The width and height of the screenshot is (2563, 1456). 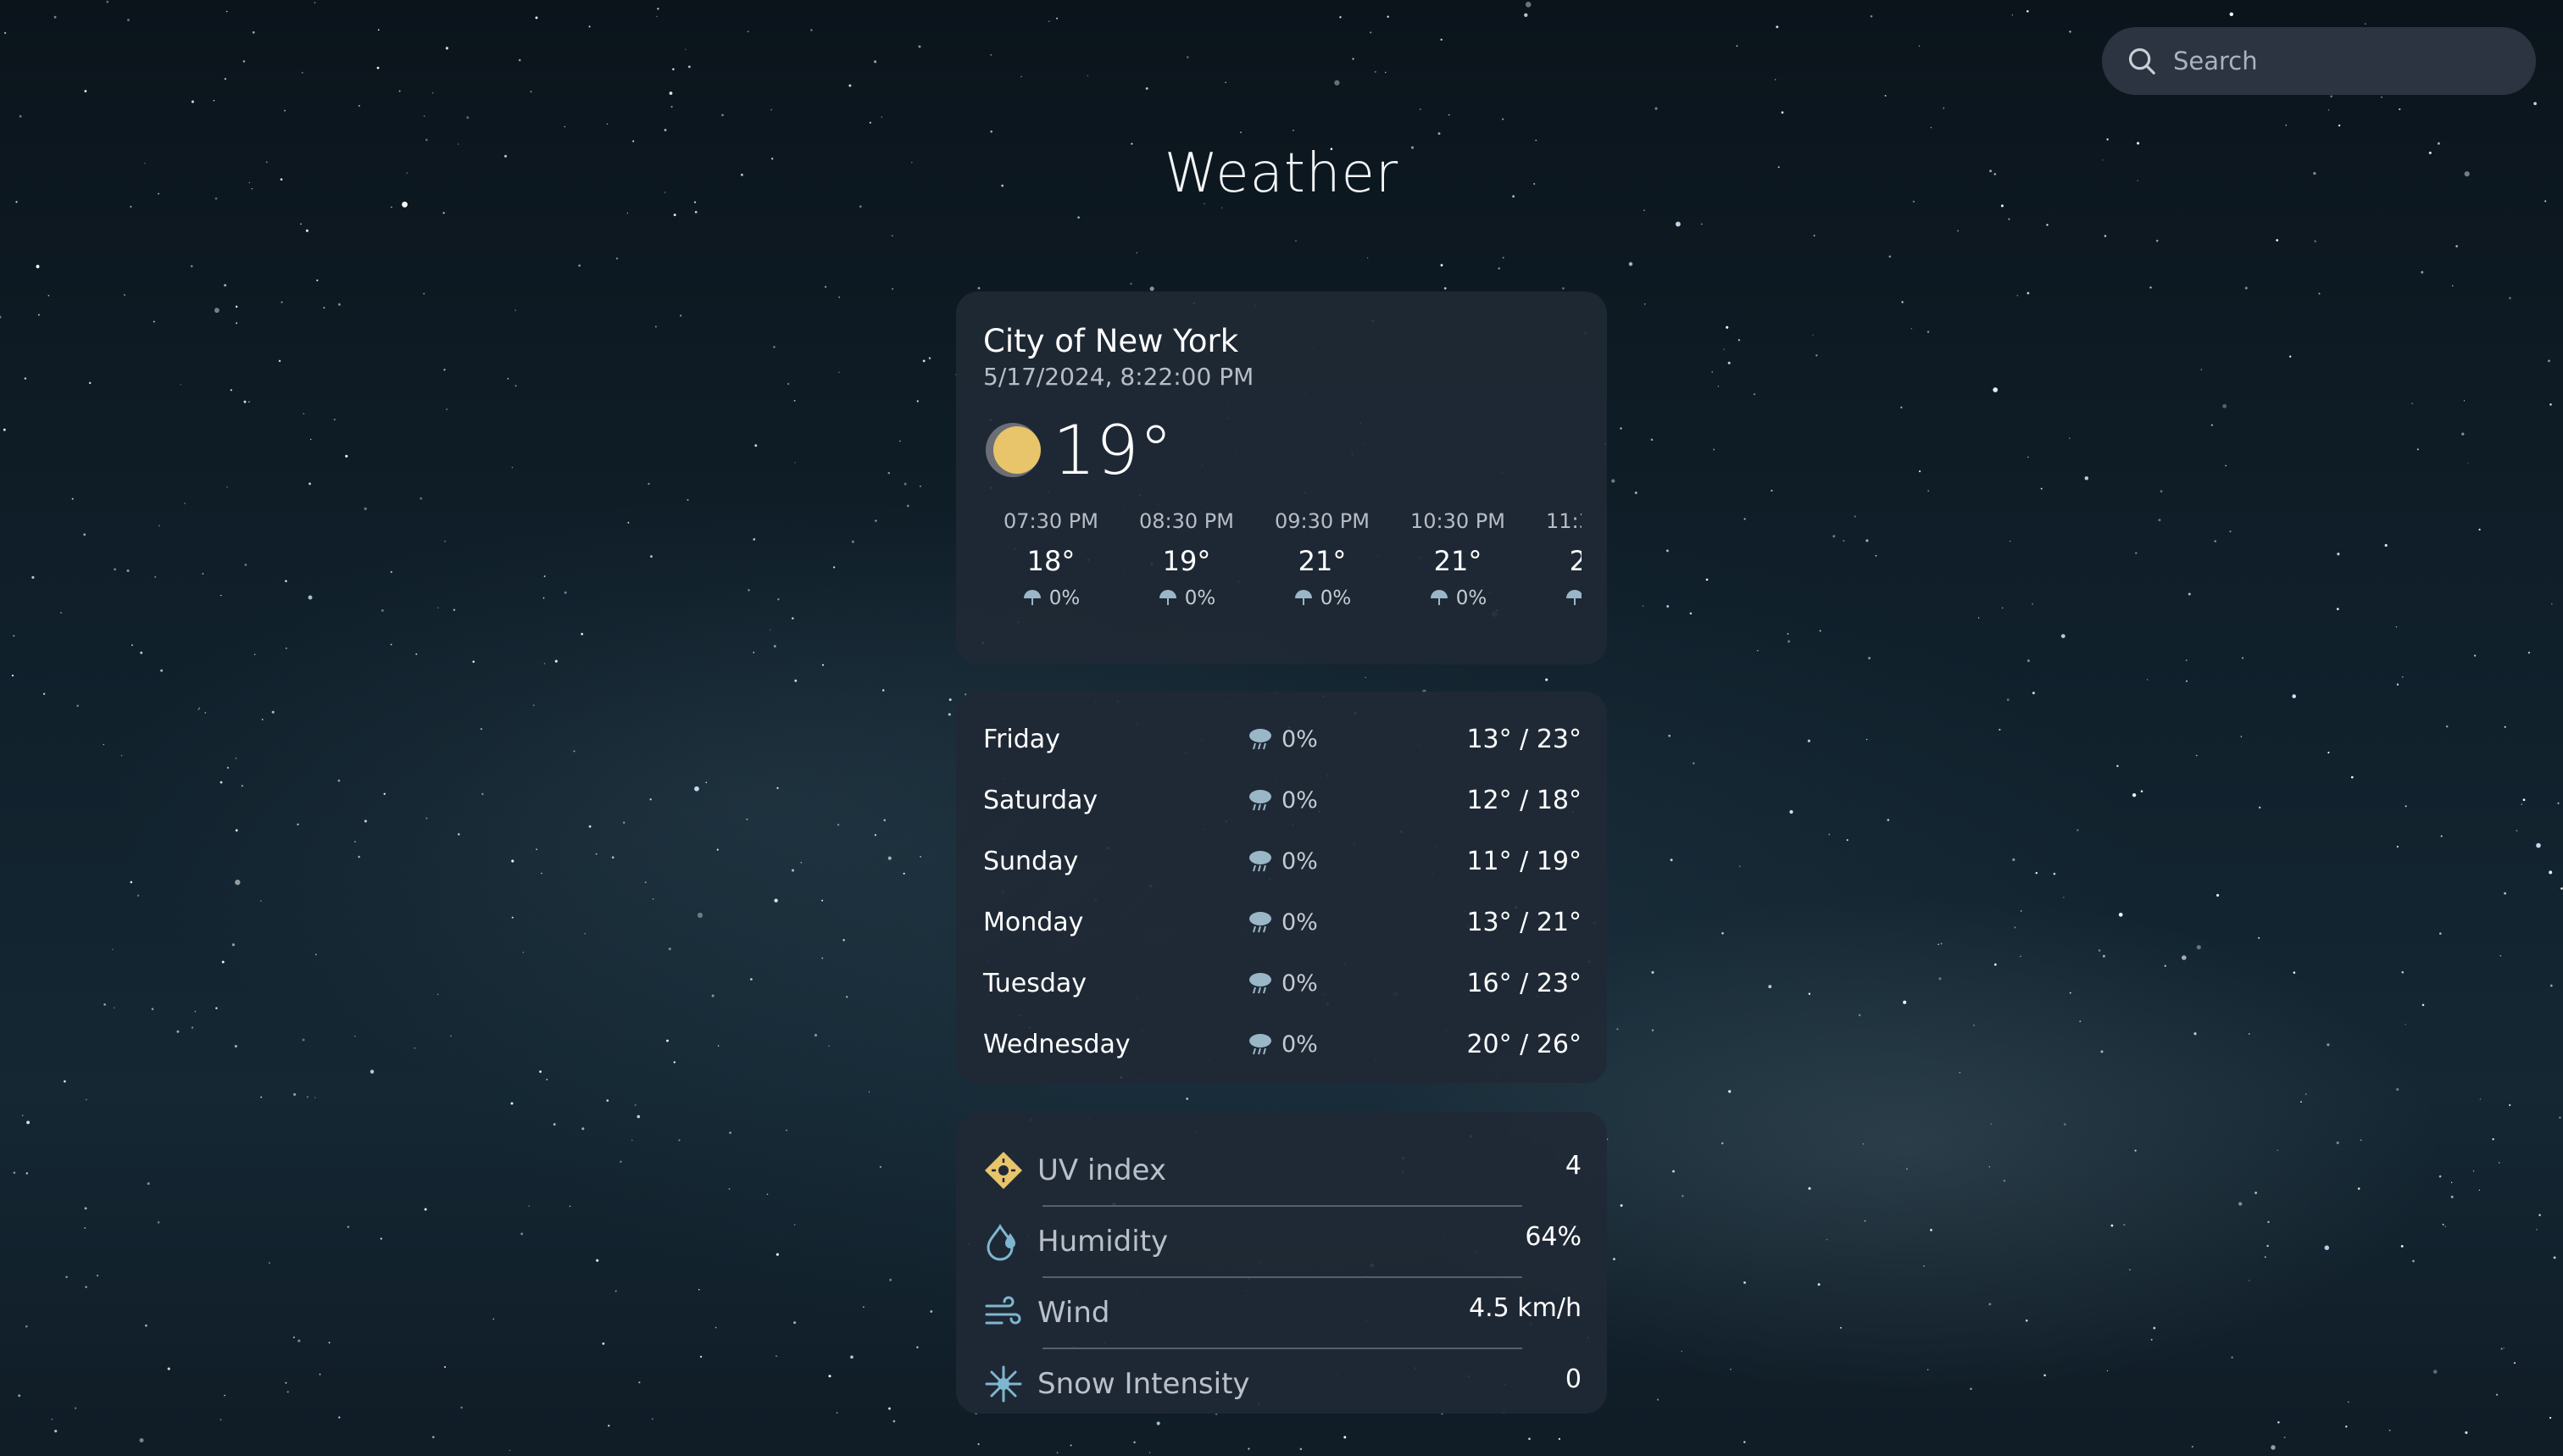 I want to click on current-temperature: 19°, so click(x=1113, y=450).